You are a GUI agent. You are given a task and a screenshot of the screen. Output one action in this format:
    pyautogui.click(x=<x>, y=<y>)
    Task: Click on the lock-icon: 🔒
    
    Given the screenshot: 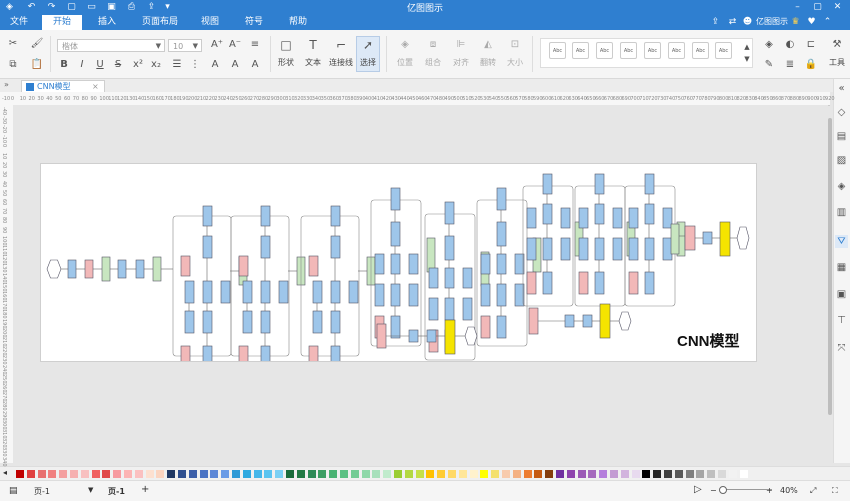 What is the action you would take?
    pyautogui.click(x=811, y=65)
    